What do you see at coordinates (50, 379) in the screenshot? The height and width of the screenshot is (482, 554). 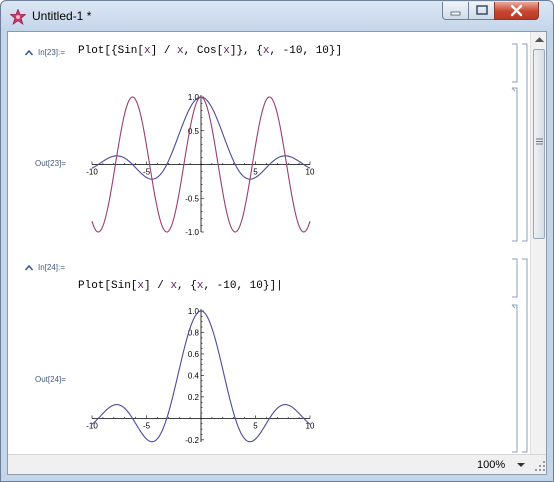 I see `out-label: Out[24]=` at bounding box center [50, 379].